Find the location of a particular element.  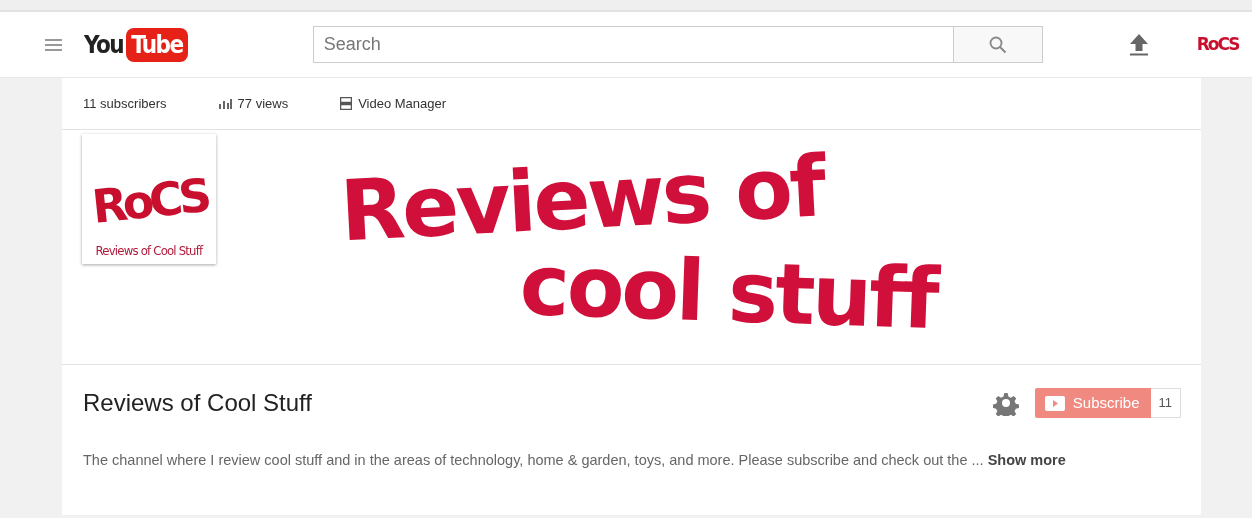

bar-chart-icon is located at coordinates (225, 103).